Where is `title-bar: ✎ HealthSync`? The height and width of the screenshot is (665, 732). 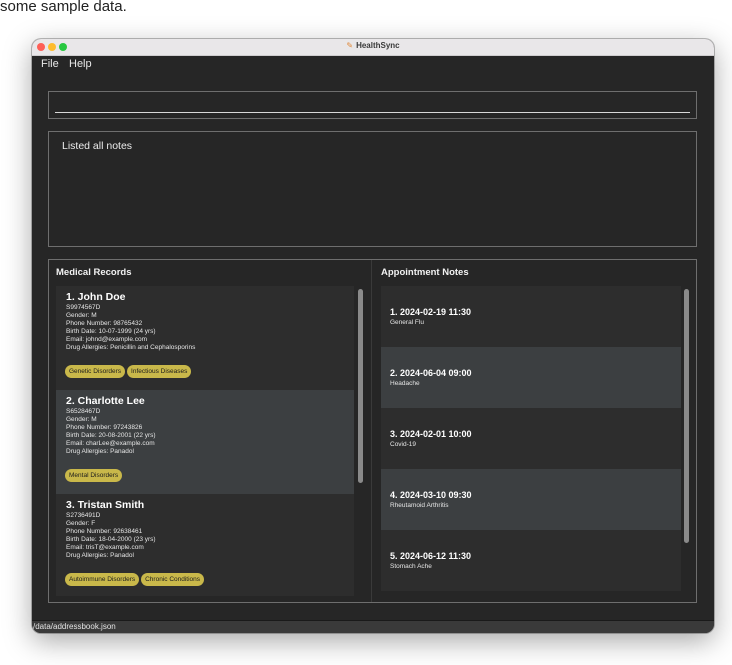 title-bar: ✎ HealthSync is located at coordinates (373, 47).